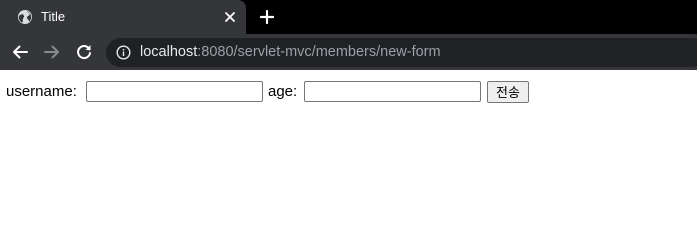 This screenshot has width=697, height=247. What do you see at coordinates (348, 17) in the screenshot?
I see `tab-strip: Title` at bounding box center [348, 17].